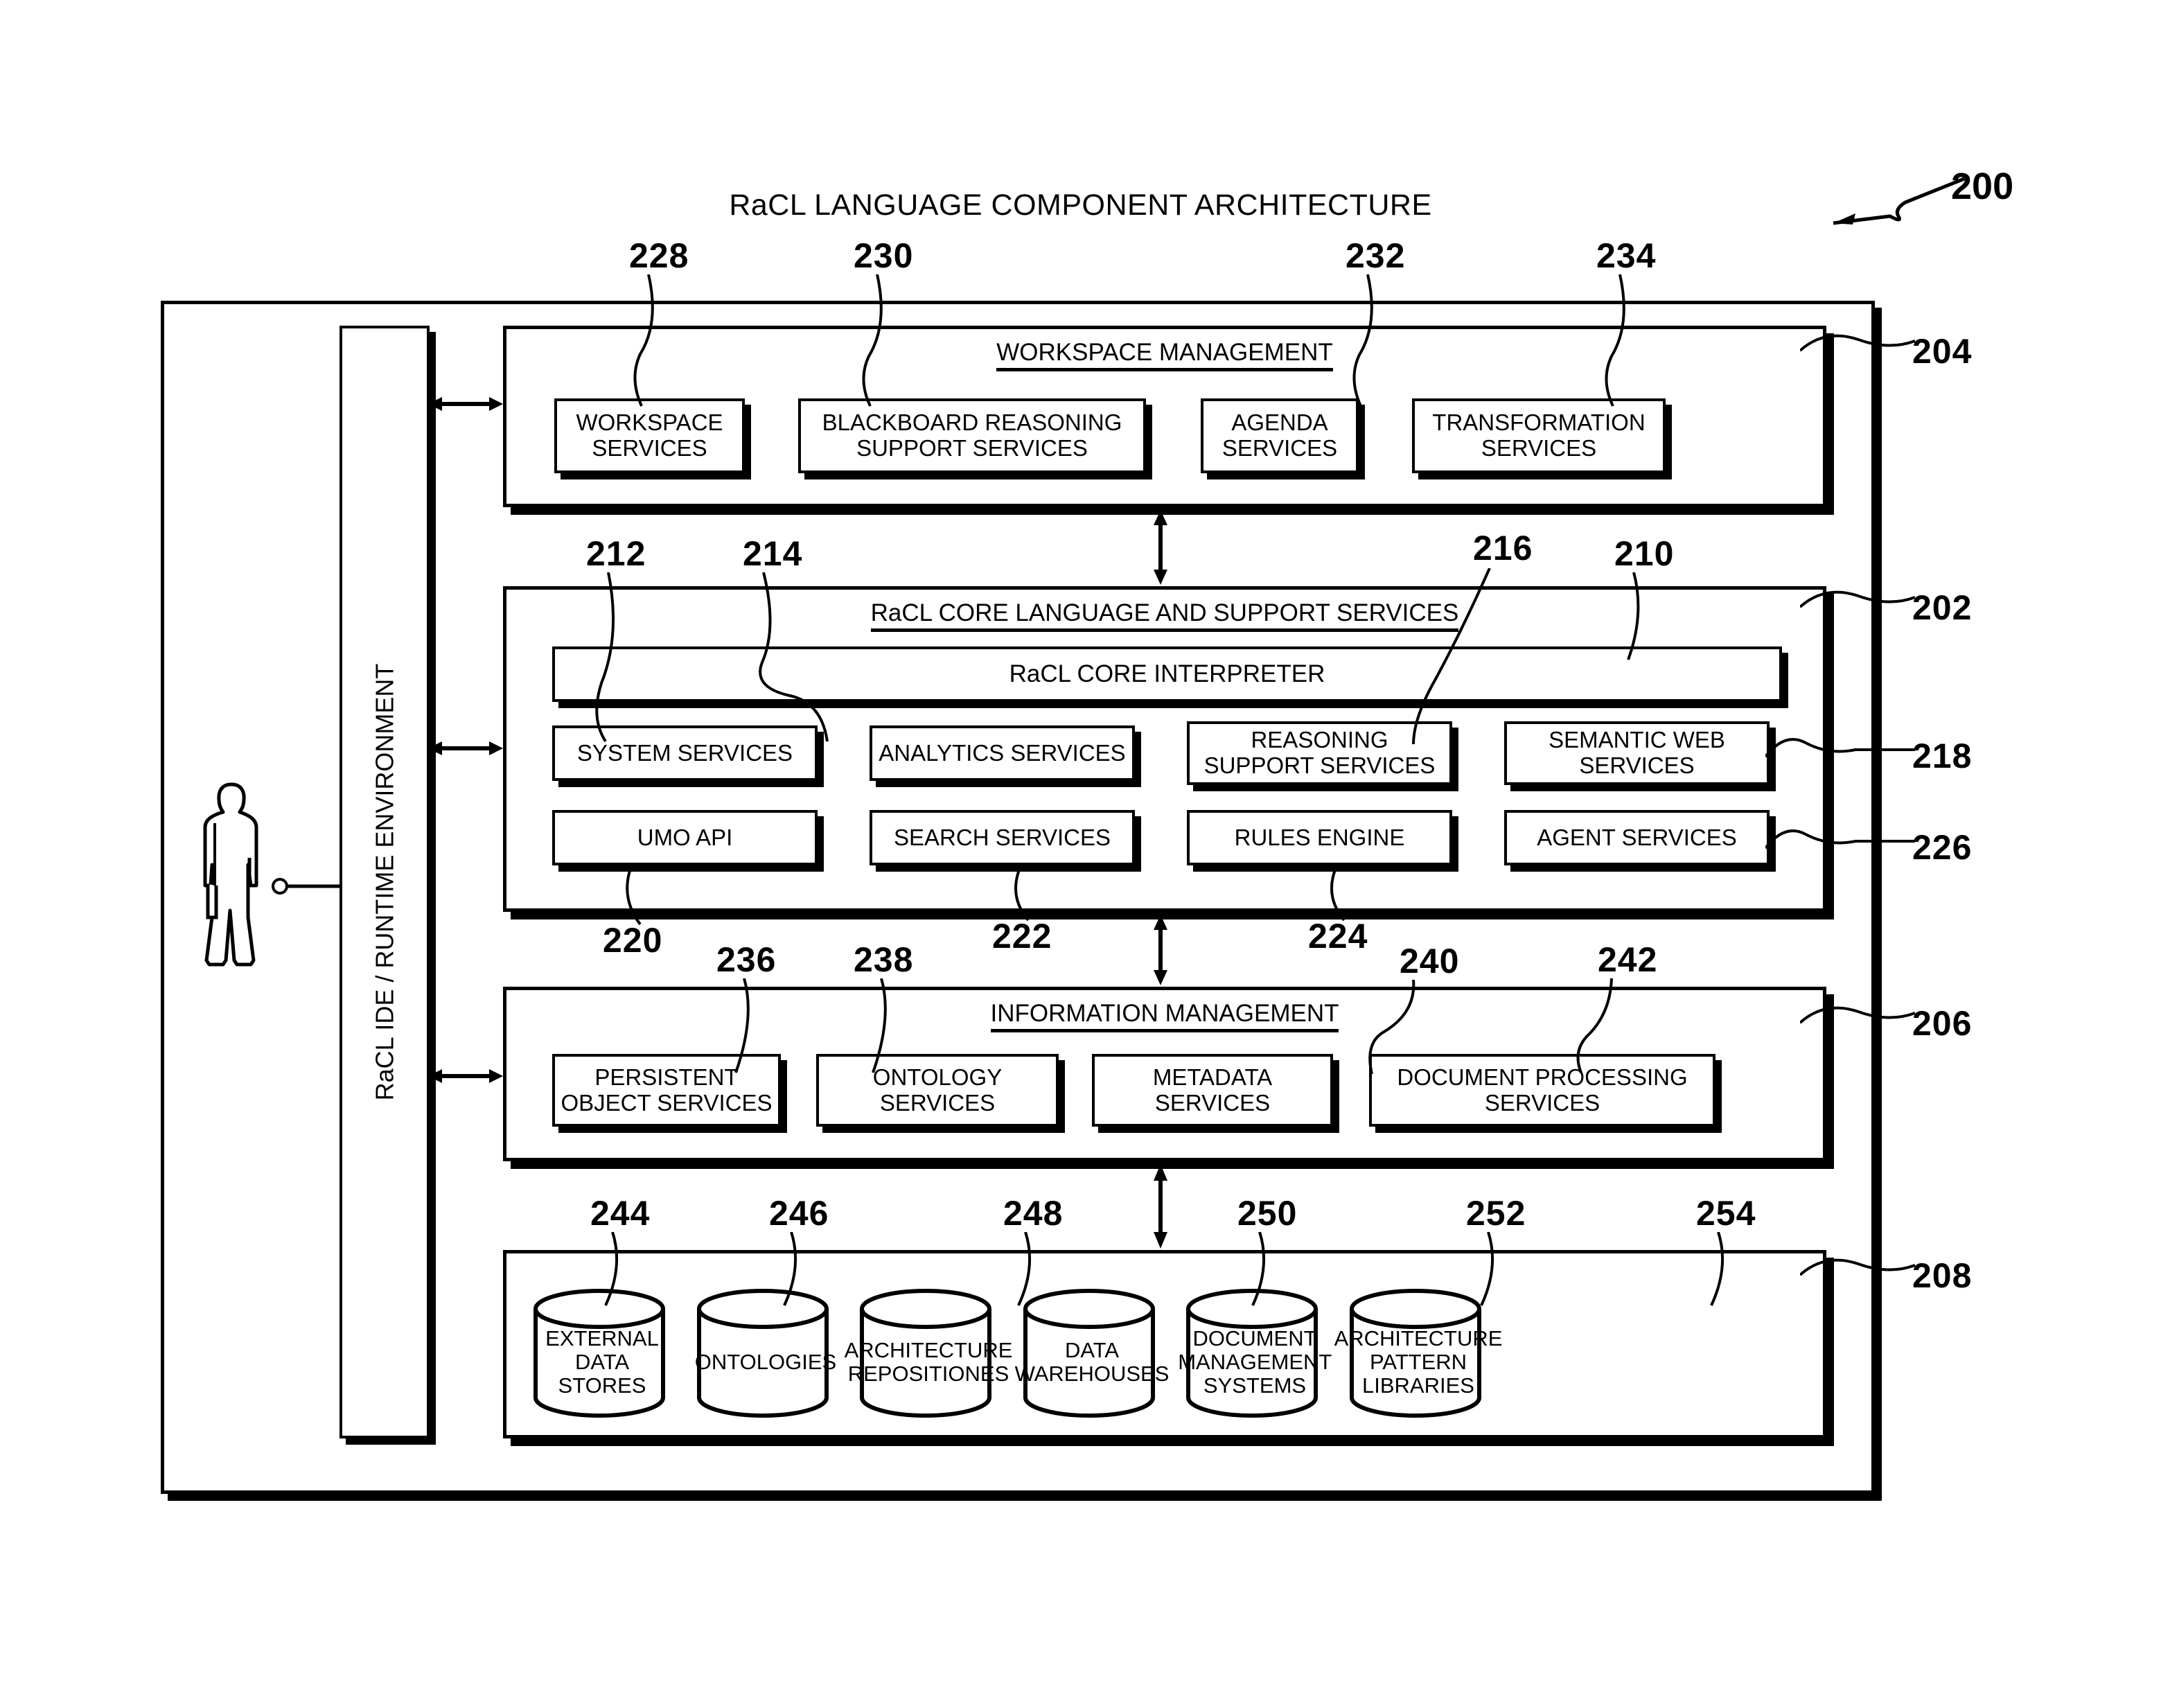 The width and height of the screenshot is (2161, 1708). Describe the element at coordinates (616, 554) in the screenshot. I see `ref-212: 212` at that location.